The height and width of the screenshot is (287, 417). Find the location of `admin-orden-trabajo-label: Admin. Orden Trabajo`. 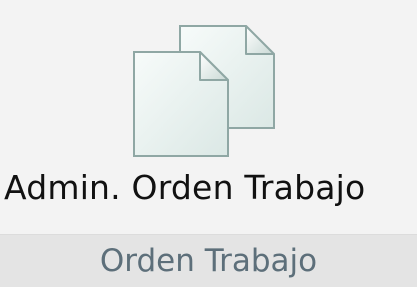

admin-orden-trabajo-label: Admin. Orden Trabajo is located at coordinates (185, 187).